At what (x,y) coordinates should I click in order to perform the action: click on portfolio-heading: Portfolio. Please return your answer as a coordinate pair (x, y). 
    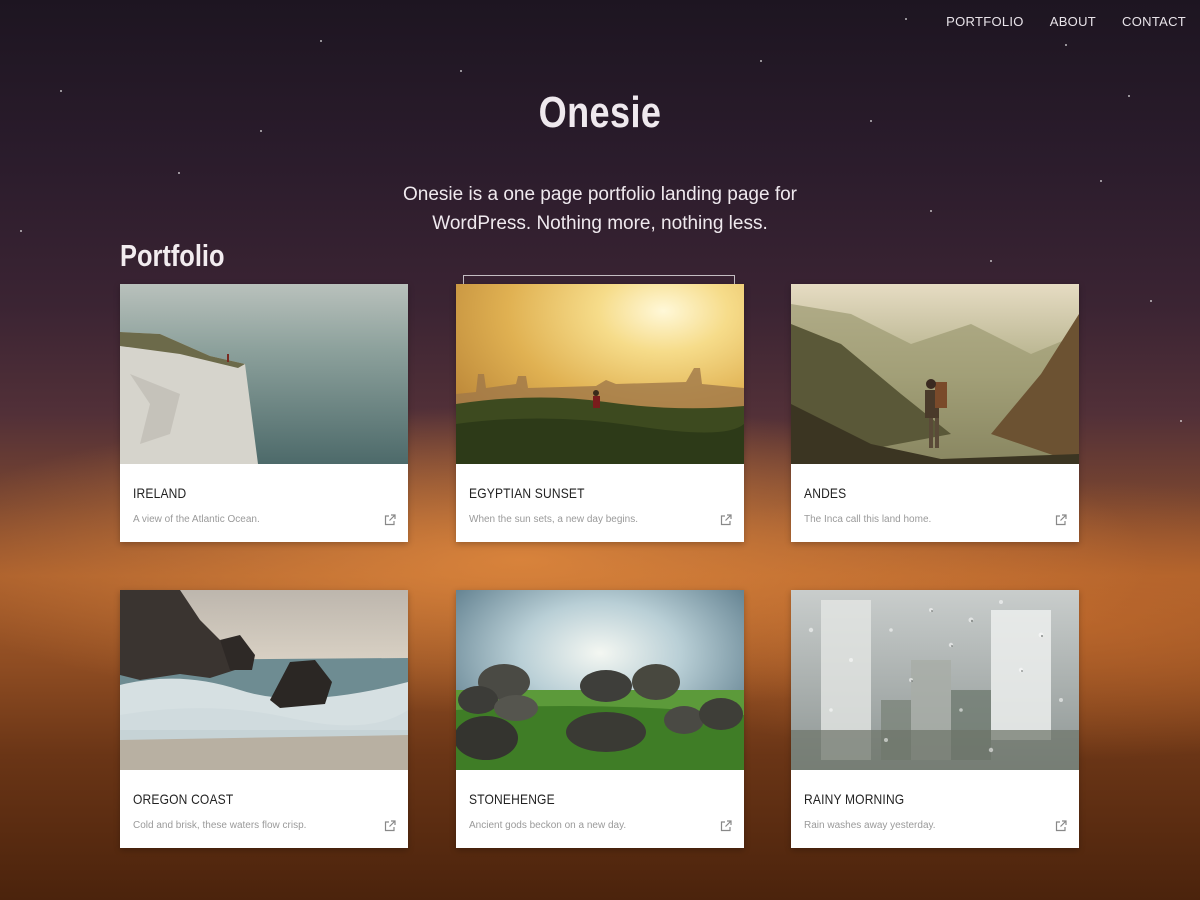
    Looking at the image, I should click on (172, 255).